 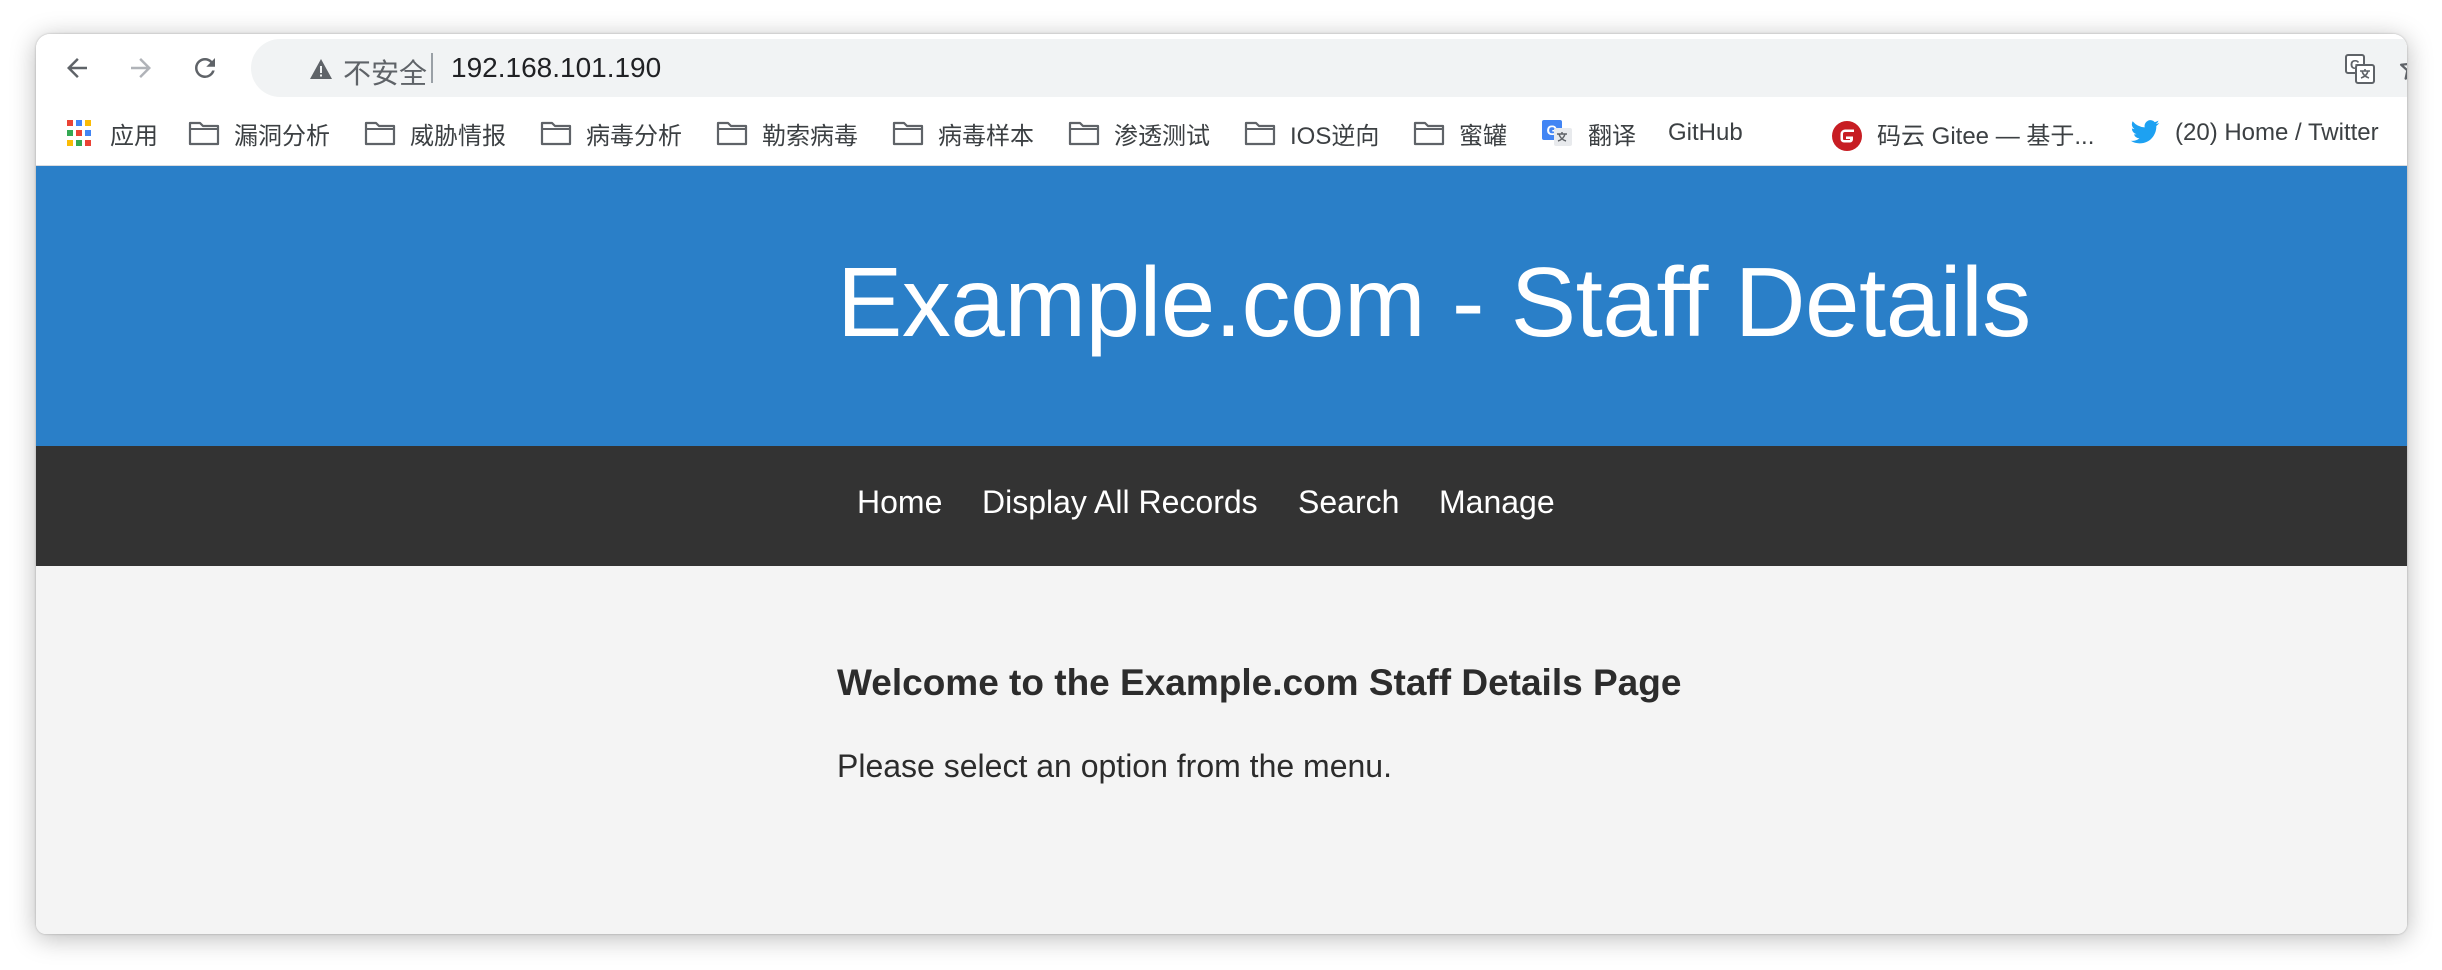 I want to click on forward-button, so click(x=141, y=68).